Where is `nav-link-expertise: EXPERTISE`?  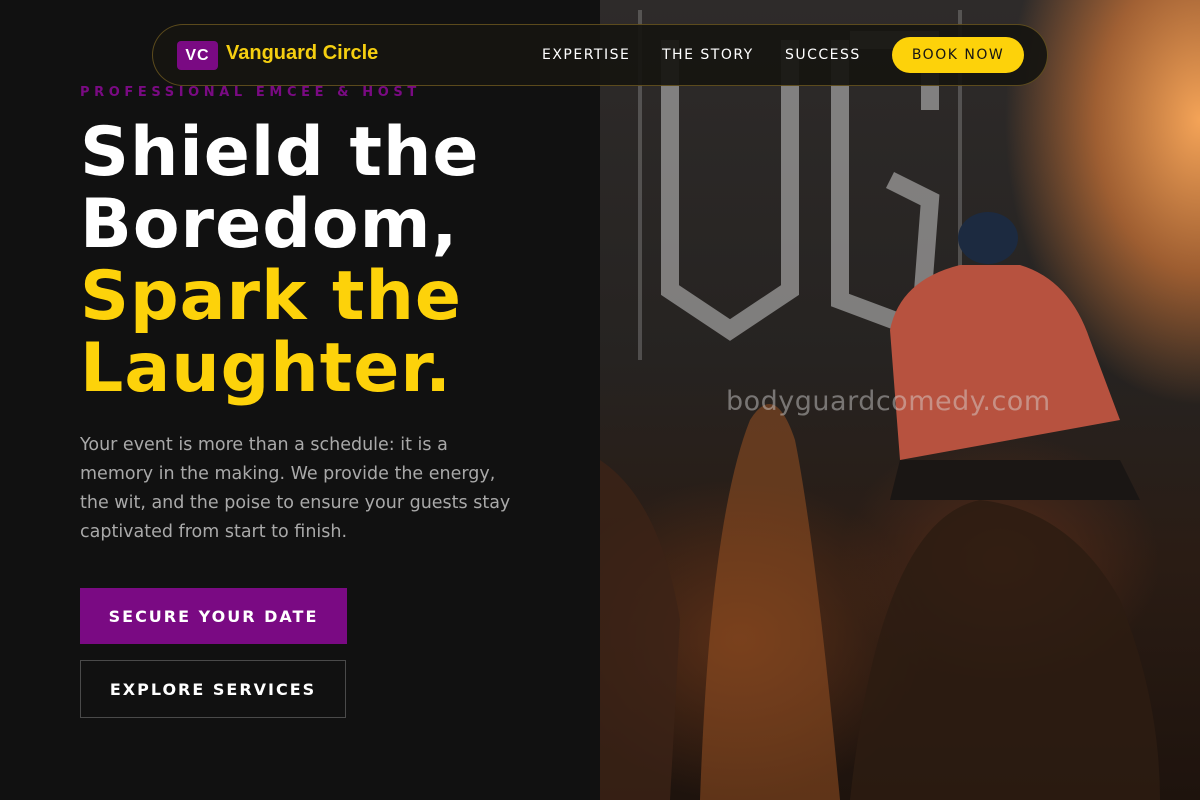
nav-link-expertise: EXPERTISE is located at coordinates (586, 55).